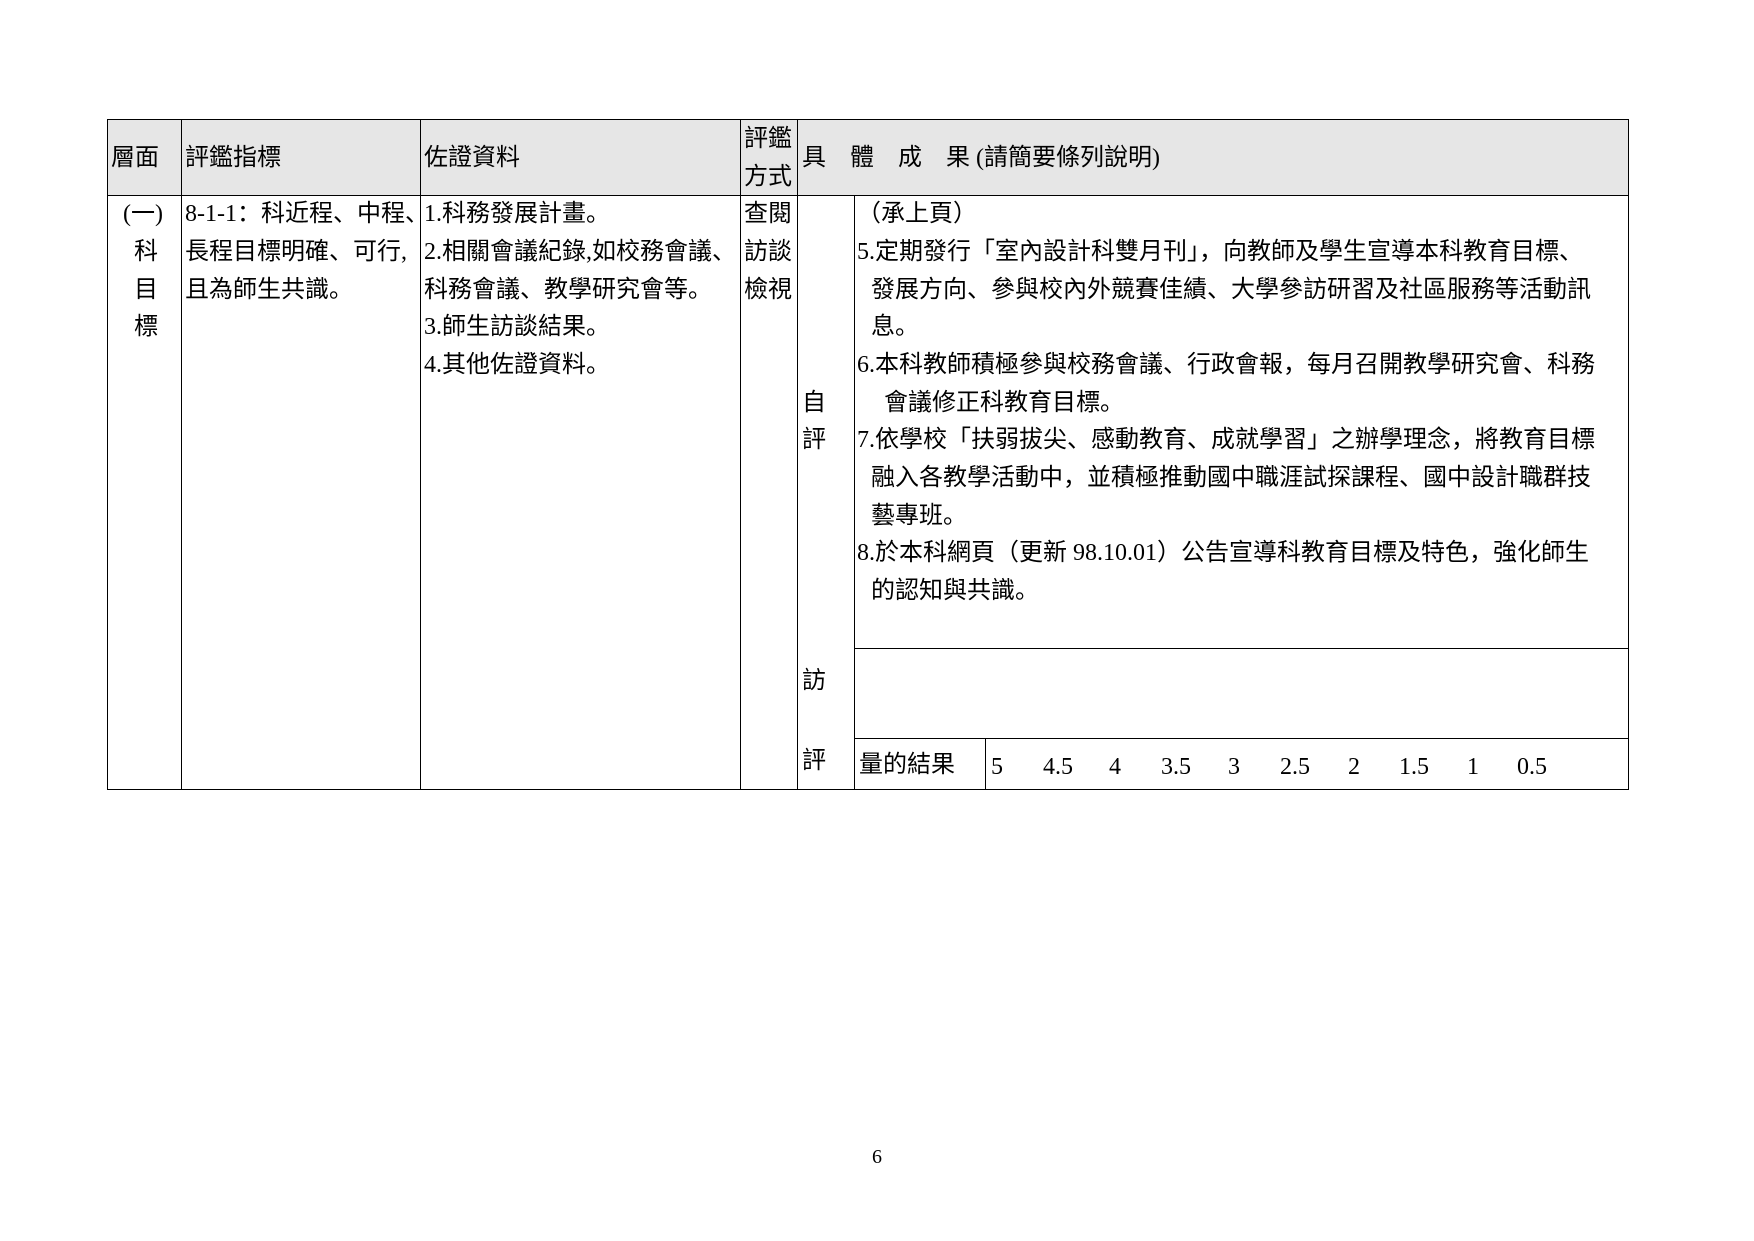  What do you see at coordinates (580, 252) in the screenshot?
I see `evidence-line-2: 2.相關會議紀錄,如校務會議、` at bounding box center [580, 252].